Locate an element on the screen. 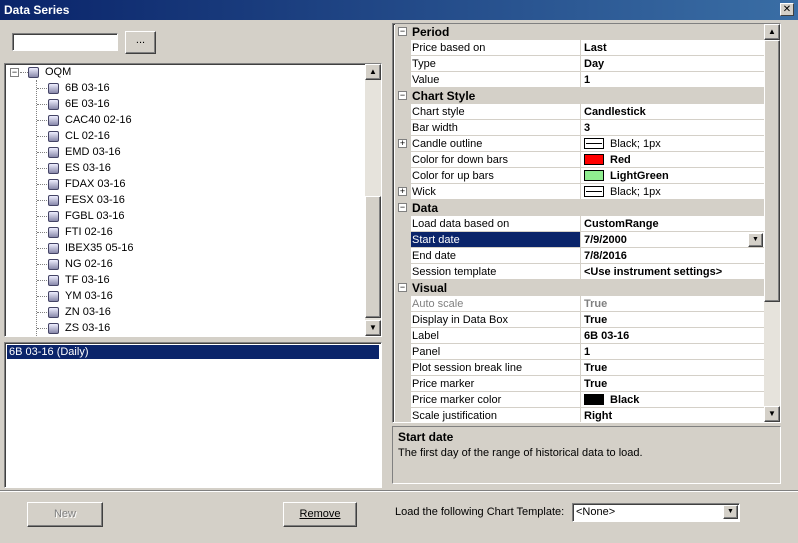 Image resolution: width=798 pixels, height=543 pixels. tree-item: ES 03-16 is located at coordinates (79, 168).